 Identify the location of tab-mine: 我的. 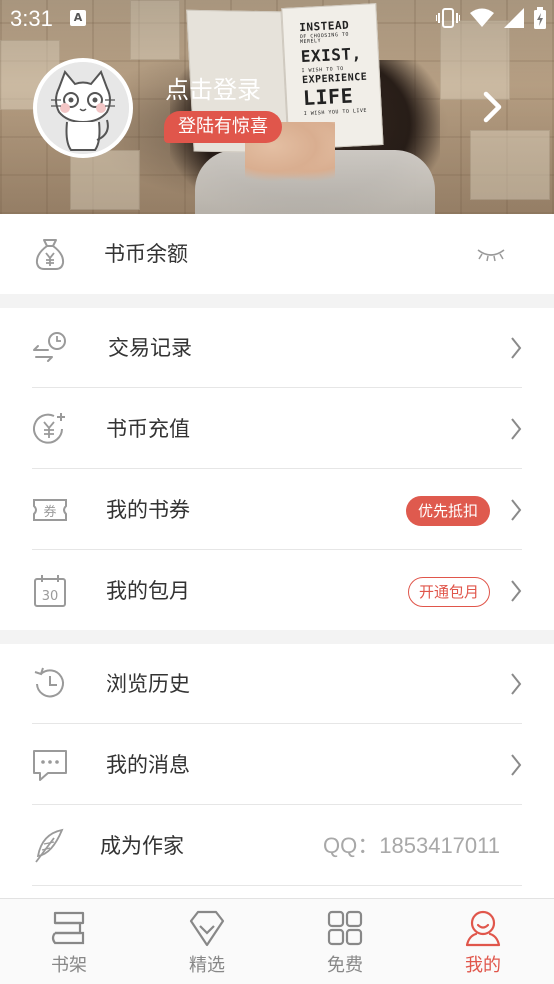
(483, 941).